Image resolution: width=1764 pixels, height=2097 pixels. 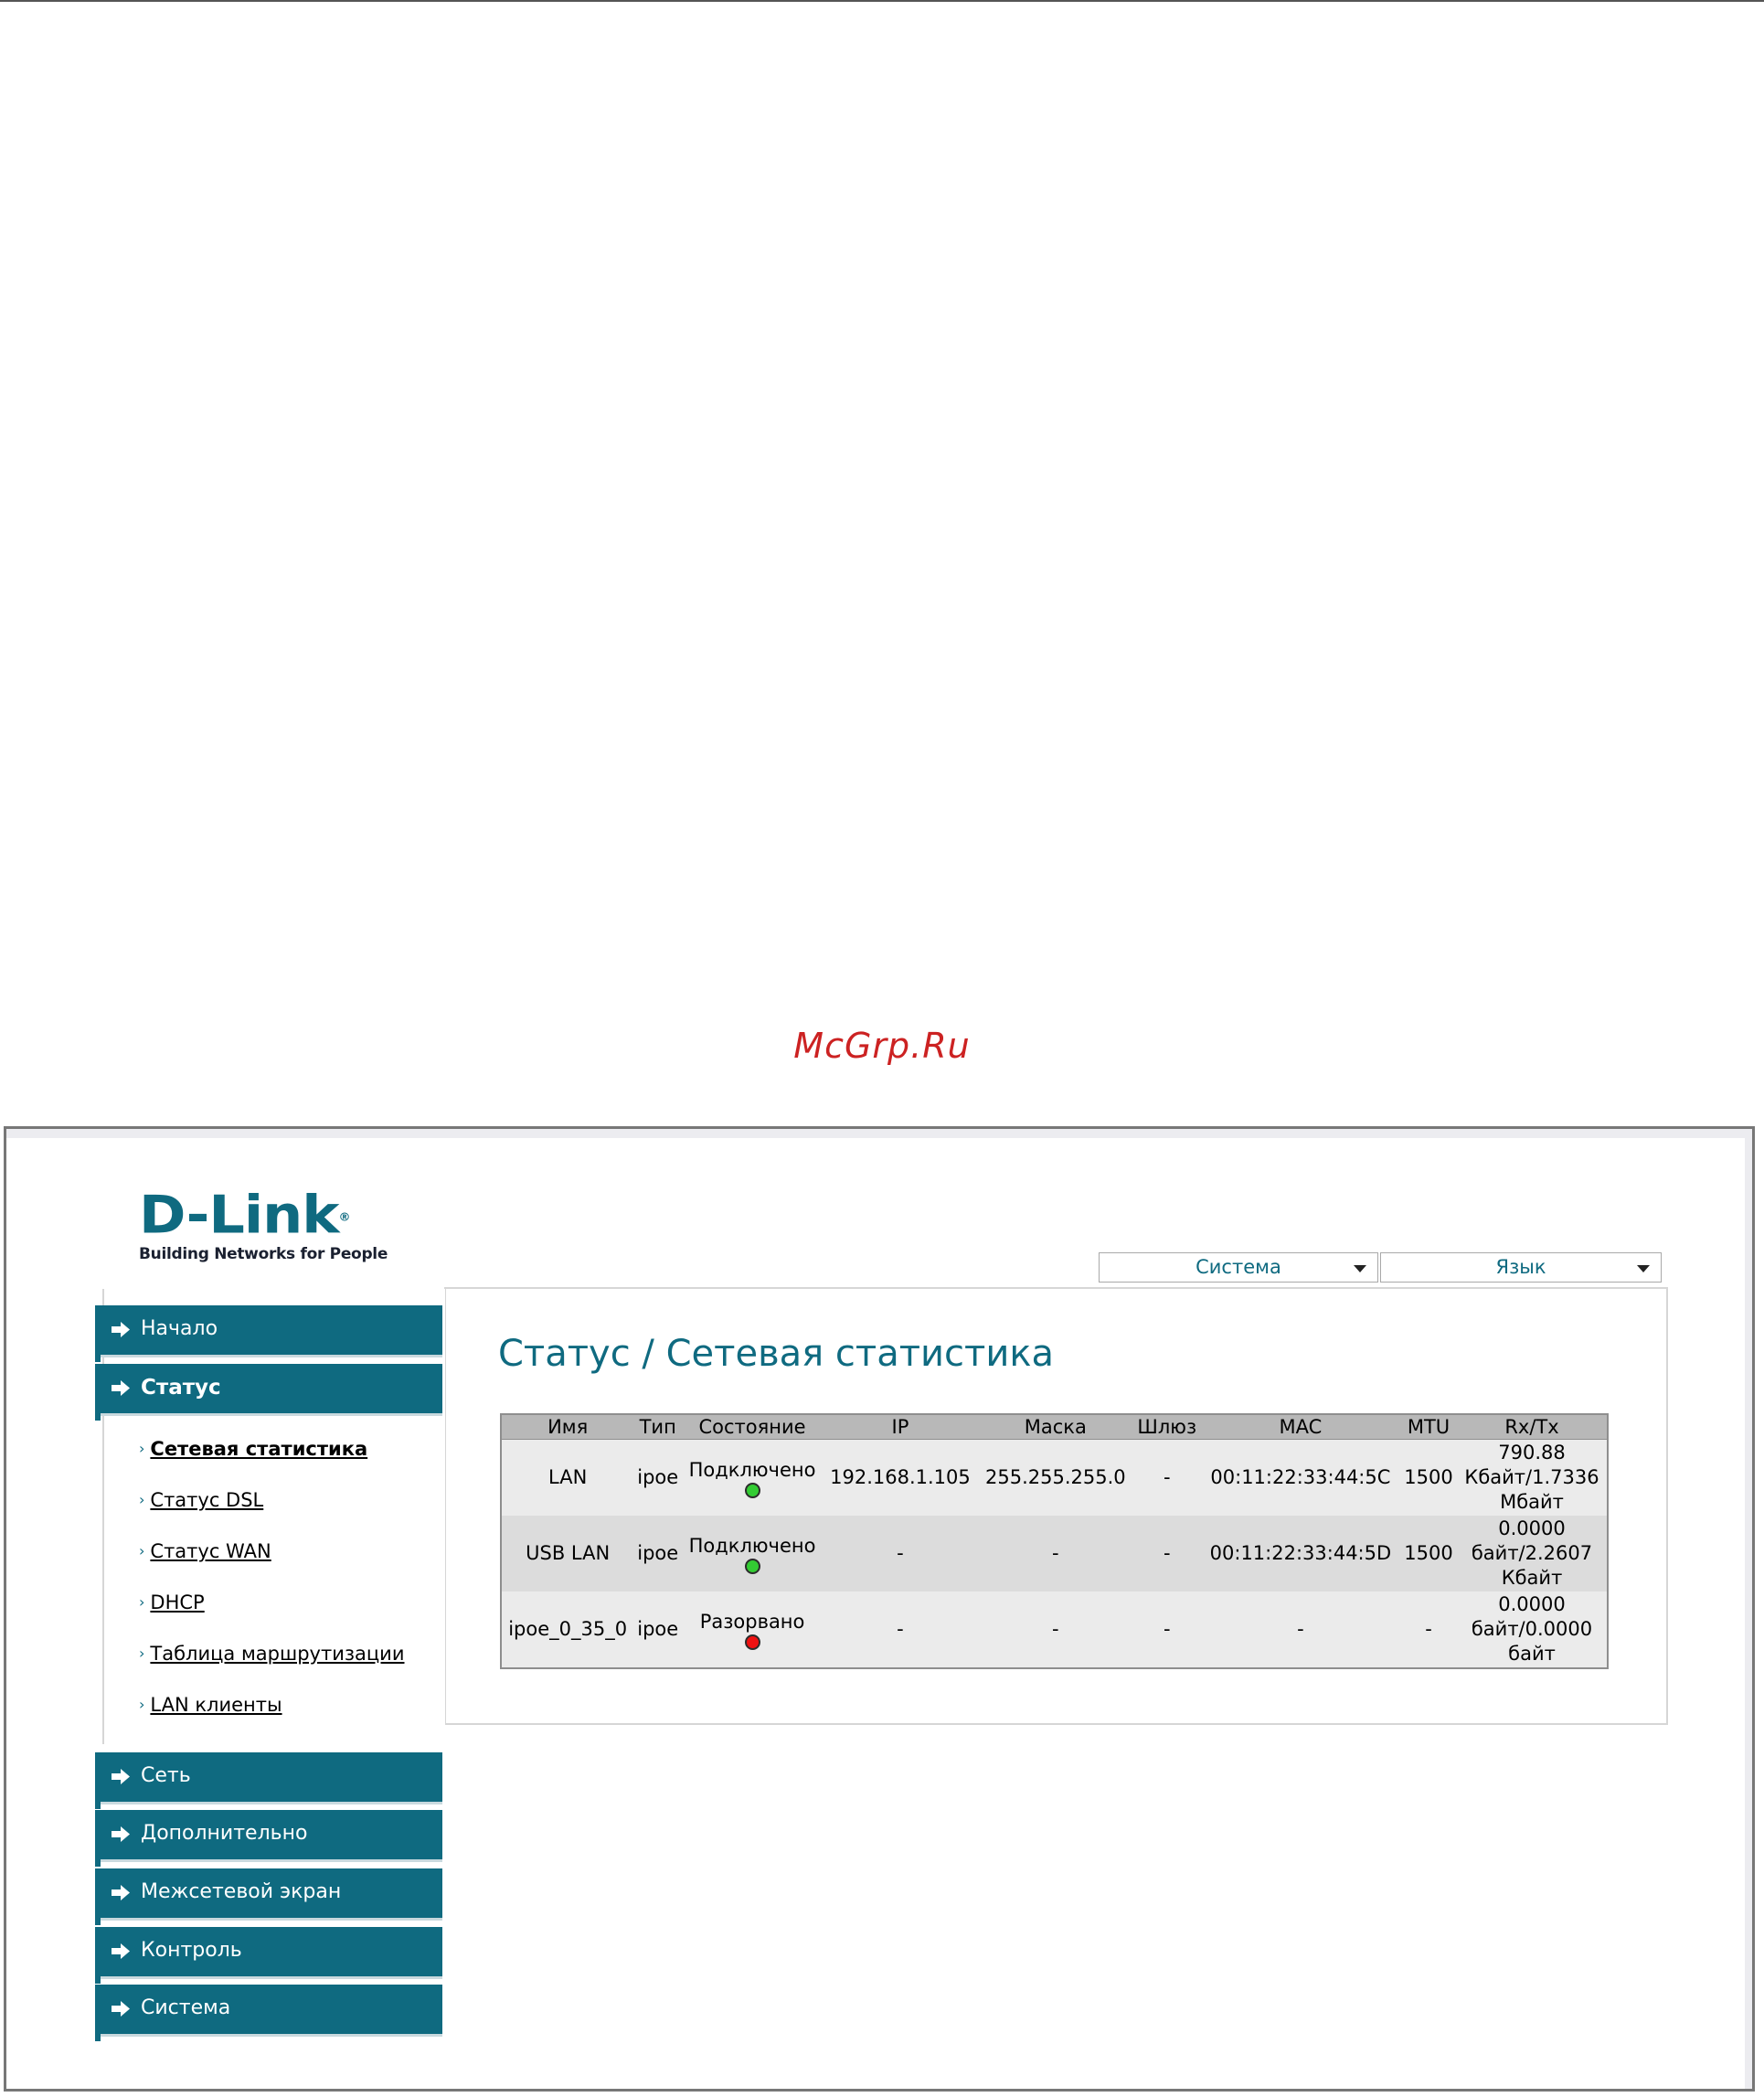 I want to click on cell-rxtx: 790.88 Кбайт/1.7336 Мбайт, so click(x=1532, y=1477).